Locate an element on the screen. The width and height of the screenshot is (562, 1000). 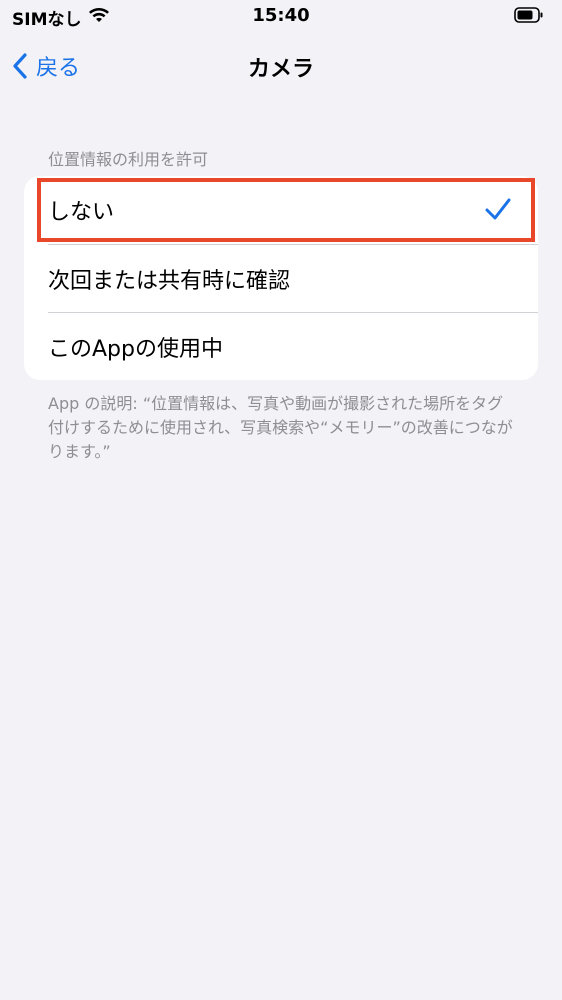
section-header: 位置情報の利用を許可 is located at coordinates (128, 159).